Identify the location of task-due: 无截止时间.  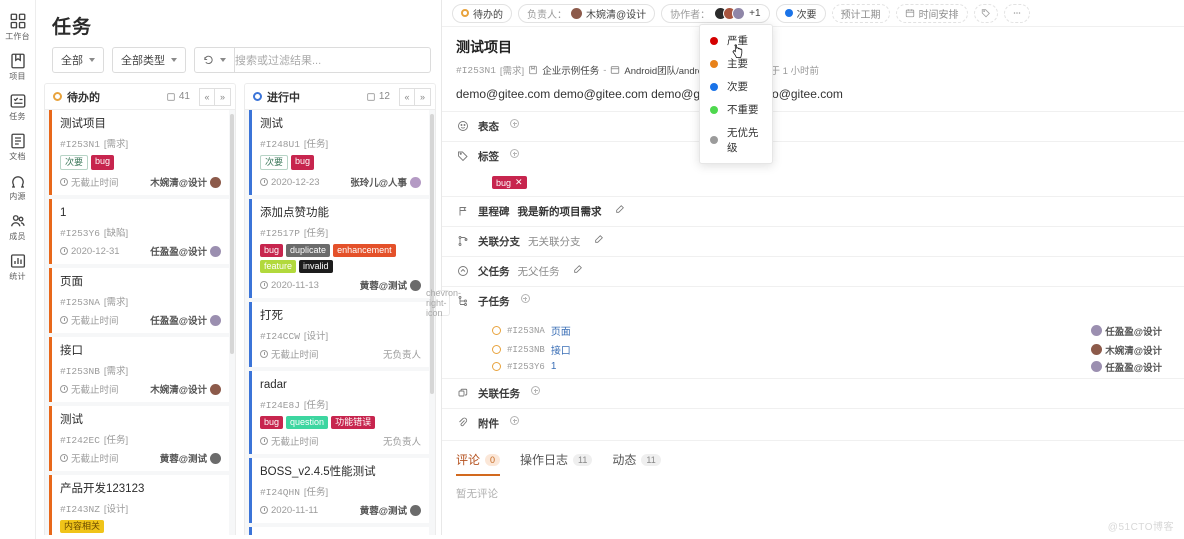
(289, 441).